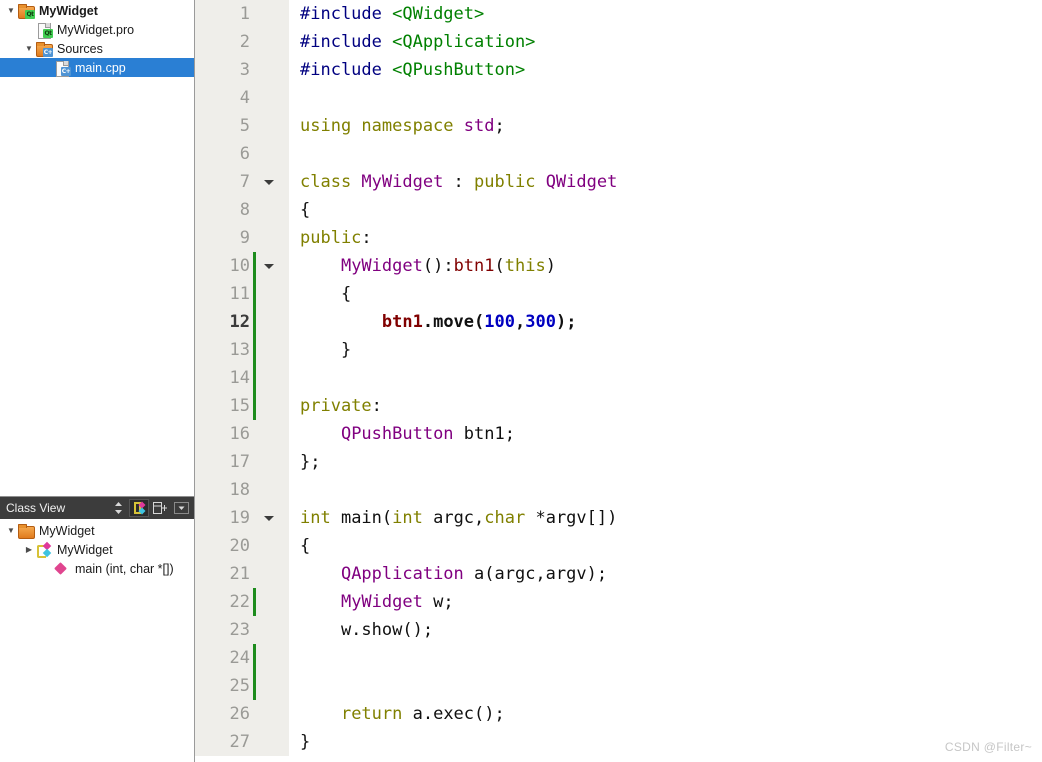 The width and height of the screenshot is (1042, 762). Describe the element at coordinates (618, 546) in the screenshot. I see `code-line: 20 {` at that location.